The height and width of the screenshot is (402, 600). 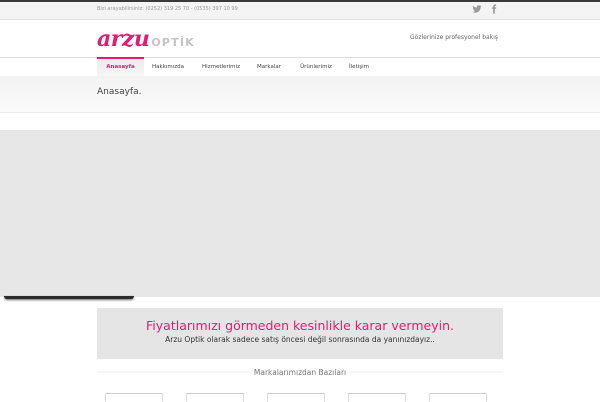 What do you see at coordinates (119, 92) in the screenshot?
I see `page-title: Anasayfa.` at bounding box center [119, 92].